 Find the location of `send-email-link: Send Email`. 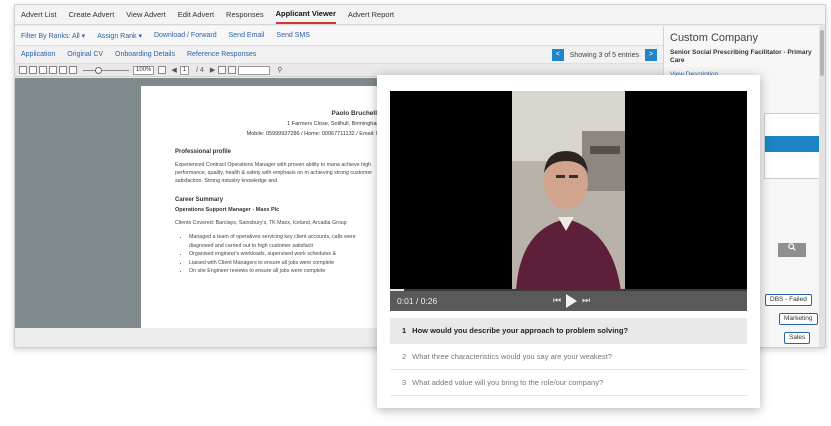

send-email-link: Send Email is located at coordinates (247, 35).